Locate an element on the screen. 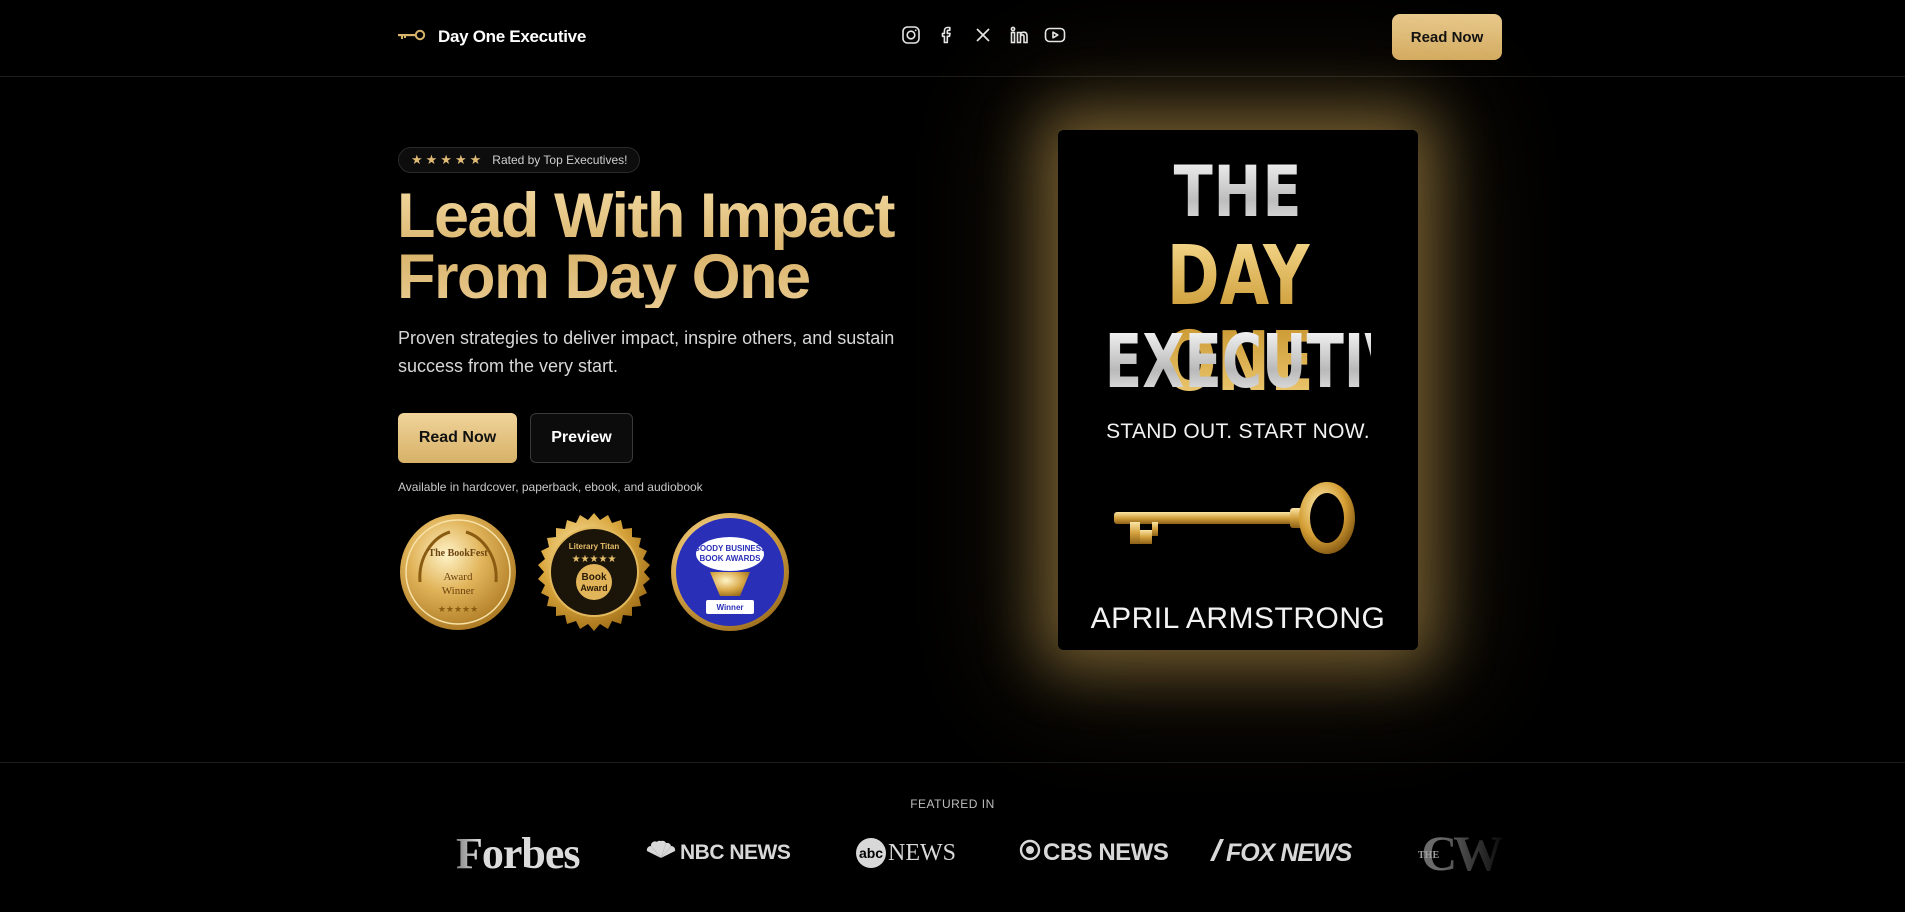  abc-news-logo: abc NEWS is located at coordinates (906, 853).